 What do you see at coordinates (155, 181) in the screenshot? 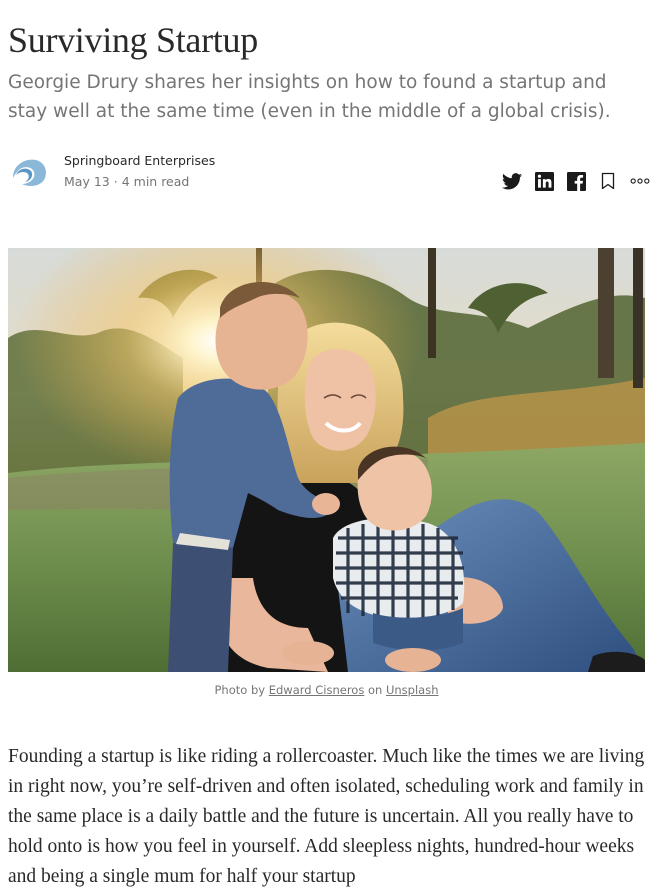
I see `read-time: 4 min read` at bounding box center [155, 181].